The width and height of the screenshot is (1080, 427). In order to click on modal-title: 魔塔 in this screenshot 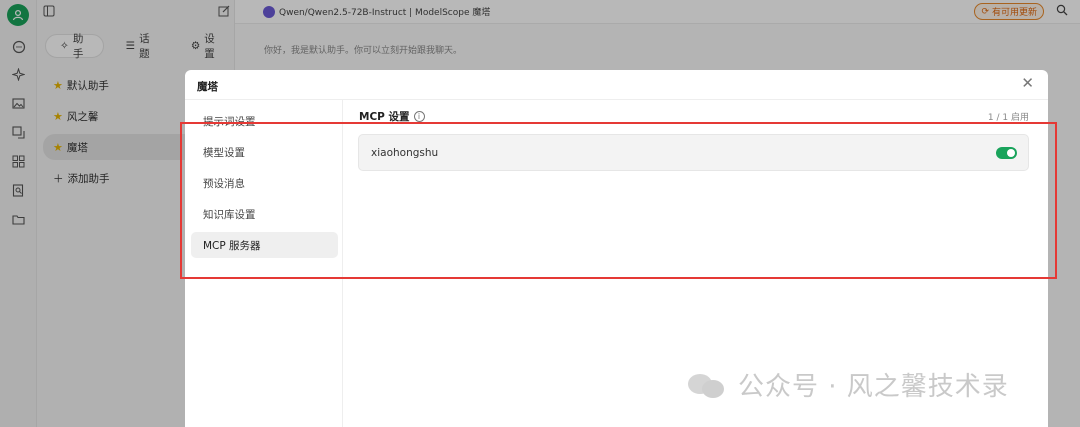, I will do `click(207, 87)`.